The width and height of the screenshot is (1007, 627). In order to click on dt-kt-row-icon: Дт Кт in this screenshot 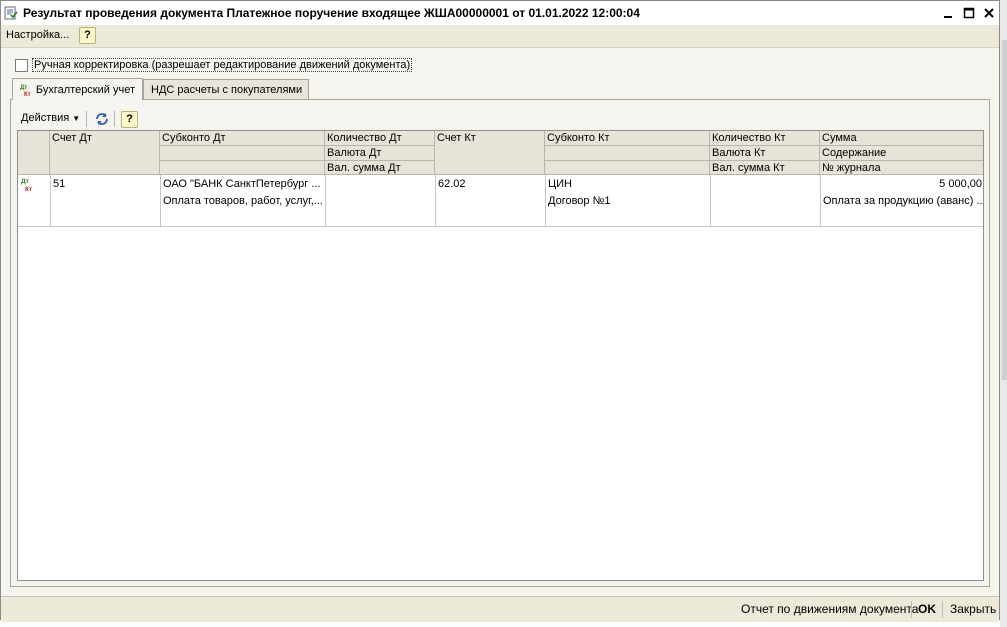, I will do `click(26, 185)`.